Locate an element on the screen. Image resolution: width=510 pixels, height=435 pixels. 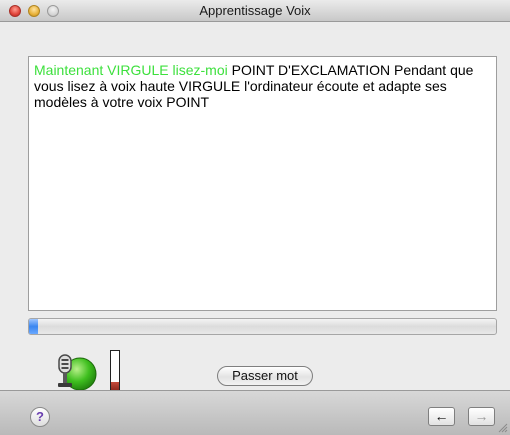
reading-progress-bar is located at coordinates (262, 326).